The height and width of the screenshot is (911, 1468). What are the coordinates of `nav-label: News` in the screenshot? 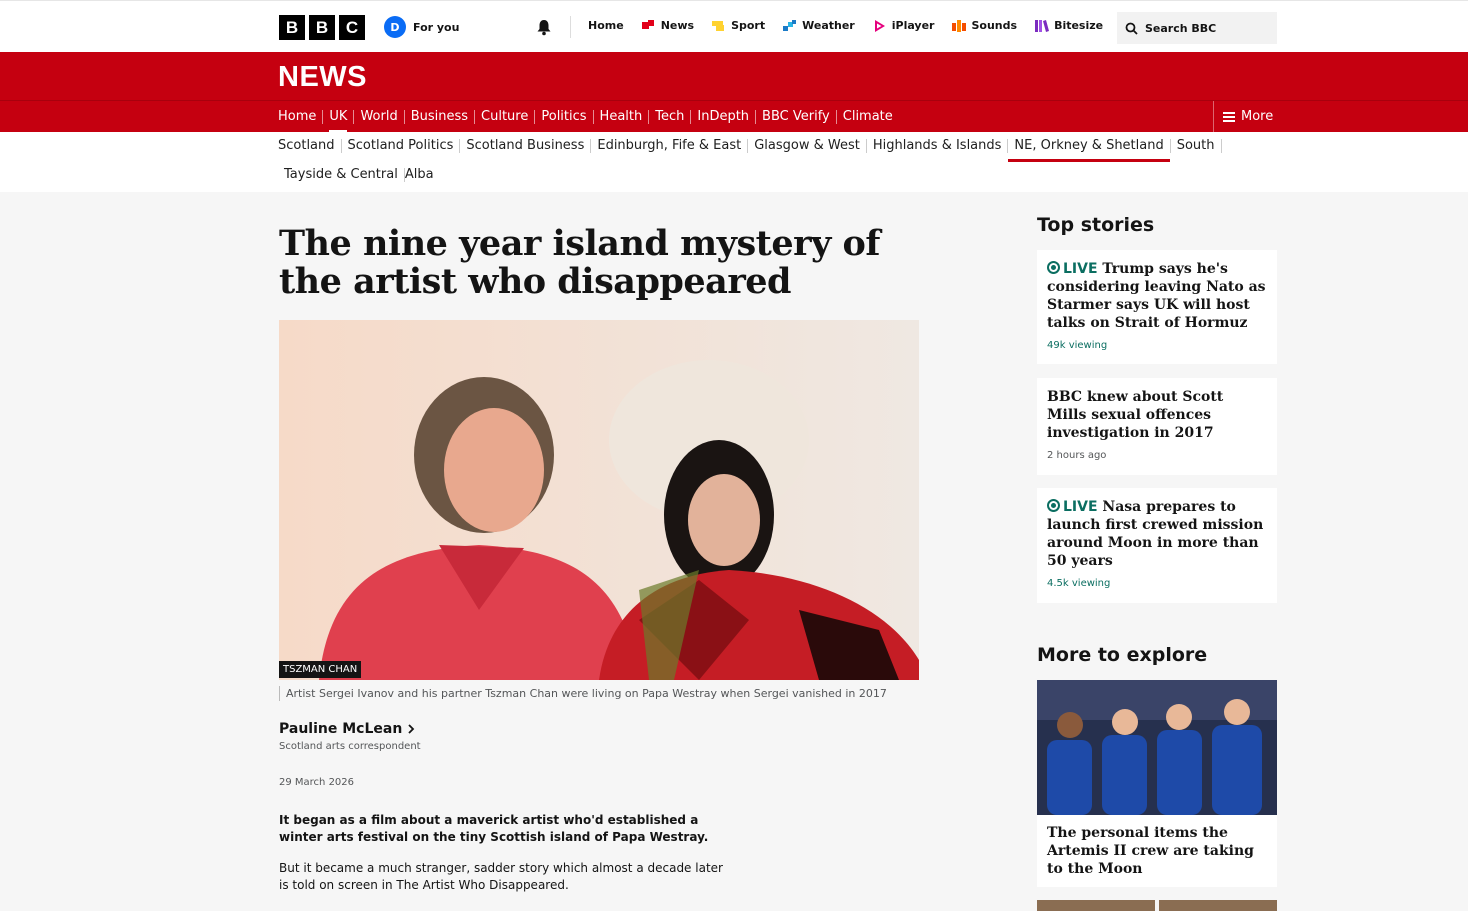 It's located at (677, 25).